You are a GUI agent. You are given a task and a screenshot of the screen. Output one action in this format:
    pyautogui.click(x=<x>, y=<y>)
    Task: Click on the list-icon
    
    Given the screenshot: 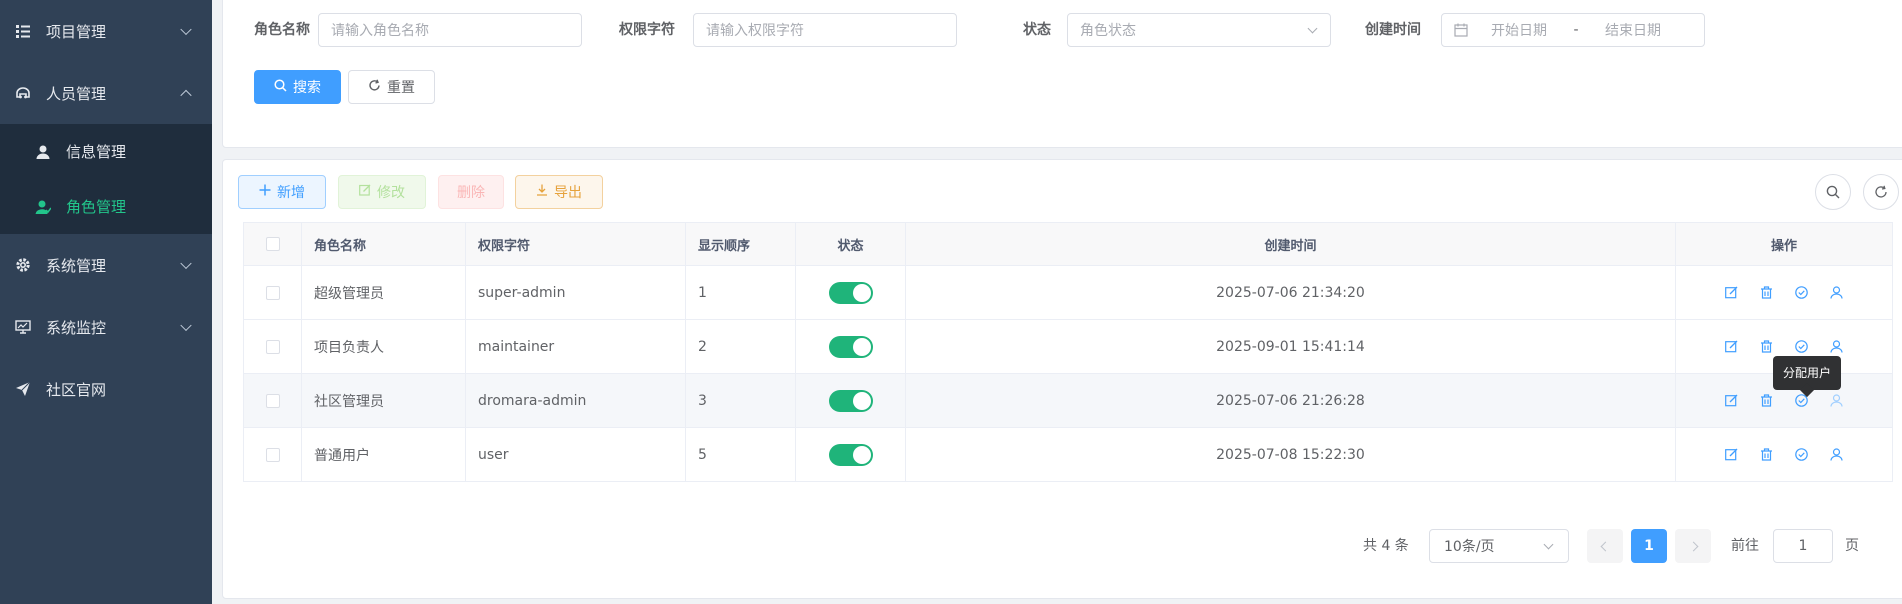 What is the action you would take?
    pyautogui.click(x=23, y=31)
    